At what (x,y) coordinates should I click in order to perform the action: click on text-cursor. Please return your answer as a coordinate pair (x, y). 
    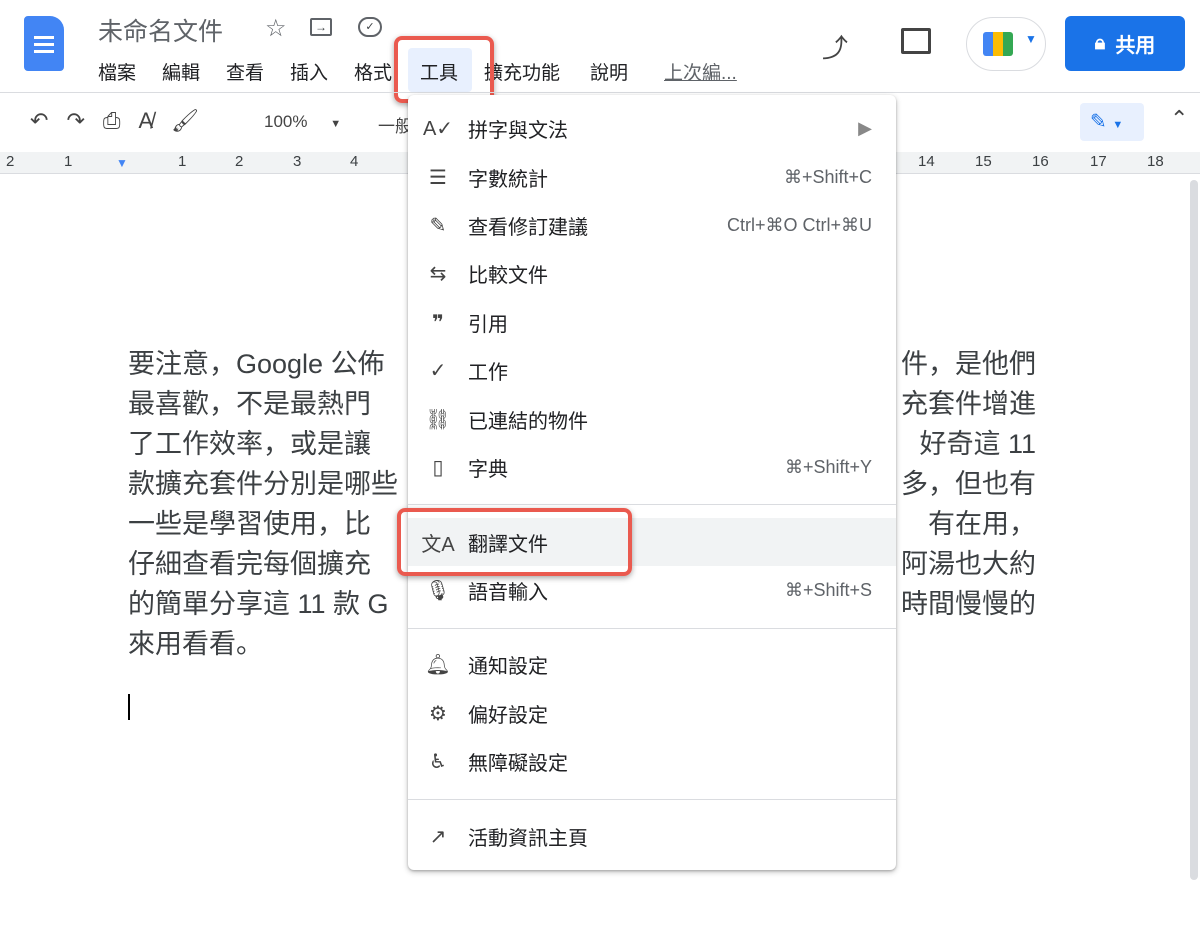
    Looking at the image, I should click on (129, 707).